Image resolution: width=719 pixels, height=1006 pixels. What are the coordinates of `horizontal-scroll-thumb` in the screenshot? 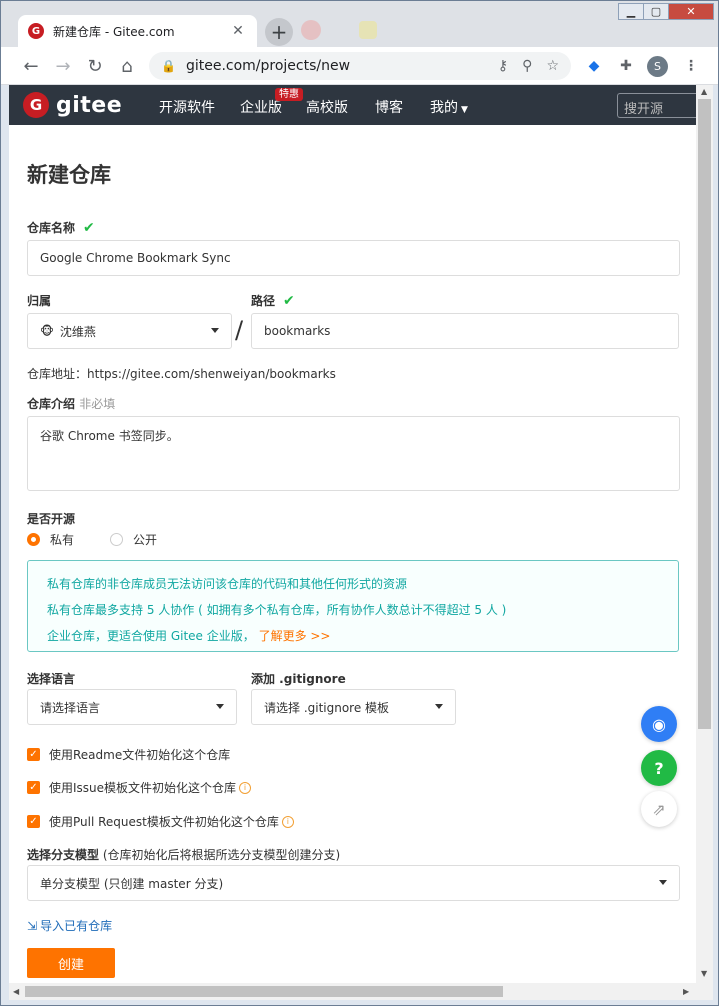 It's located at (264, 991).